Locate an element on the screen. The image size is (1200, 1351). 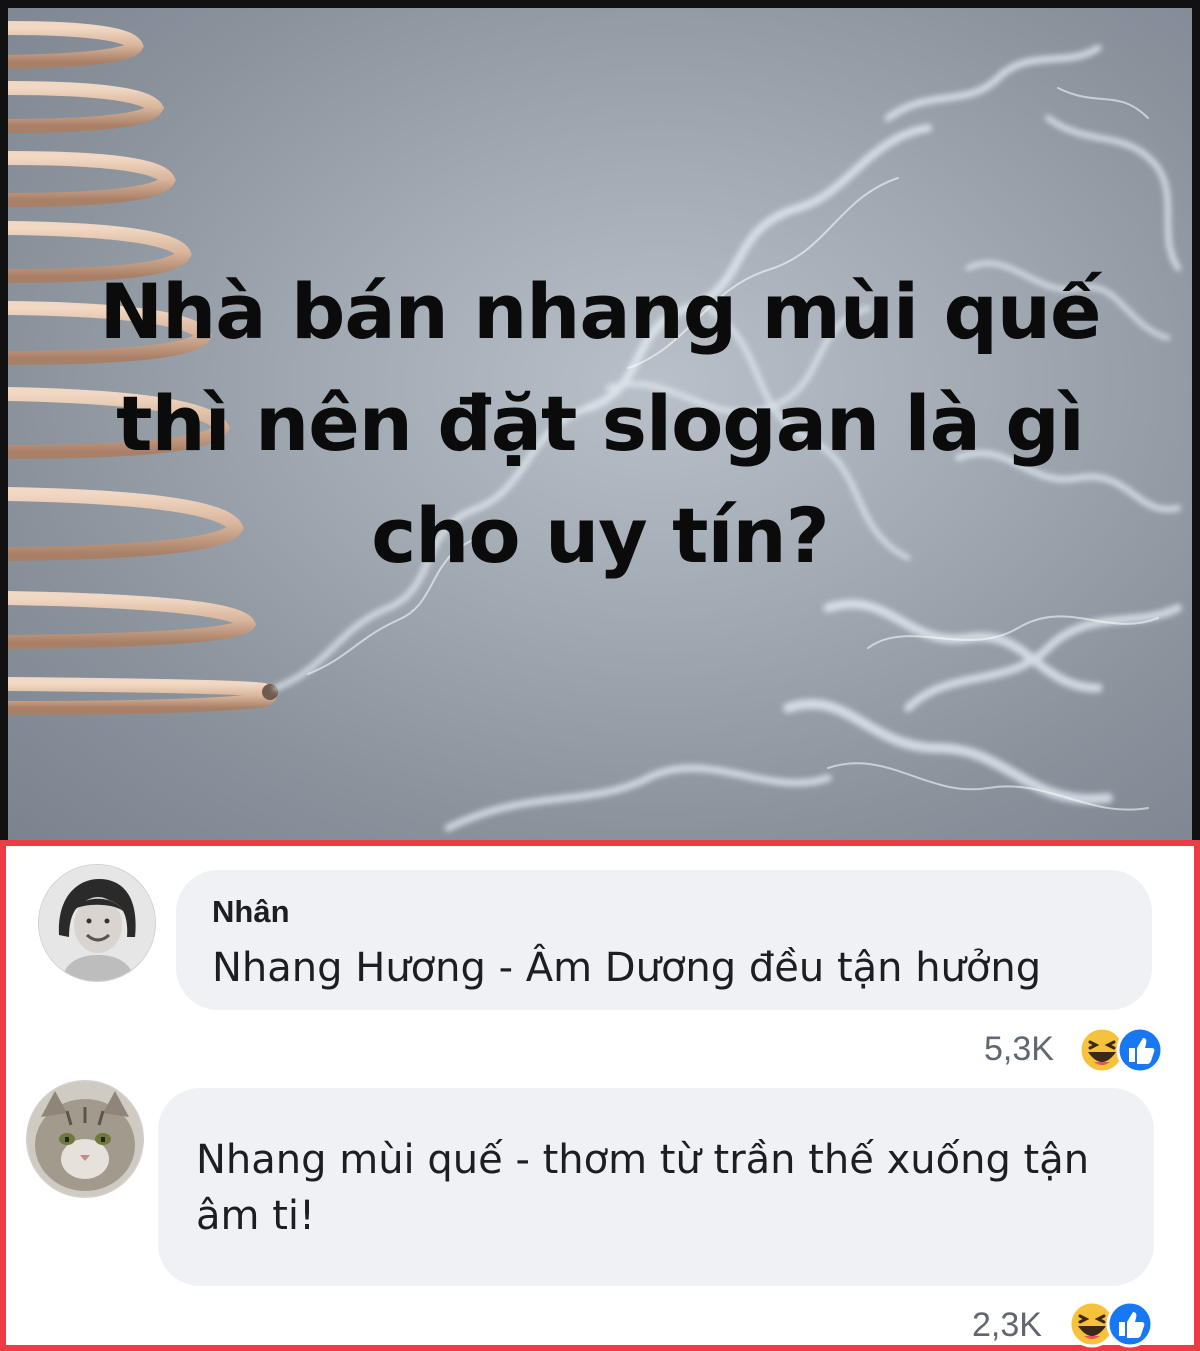
headline-line-3: cho uy tín? is located at coordinates (600, 535).